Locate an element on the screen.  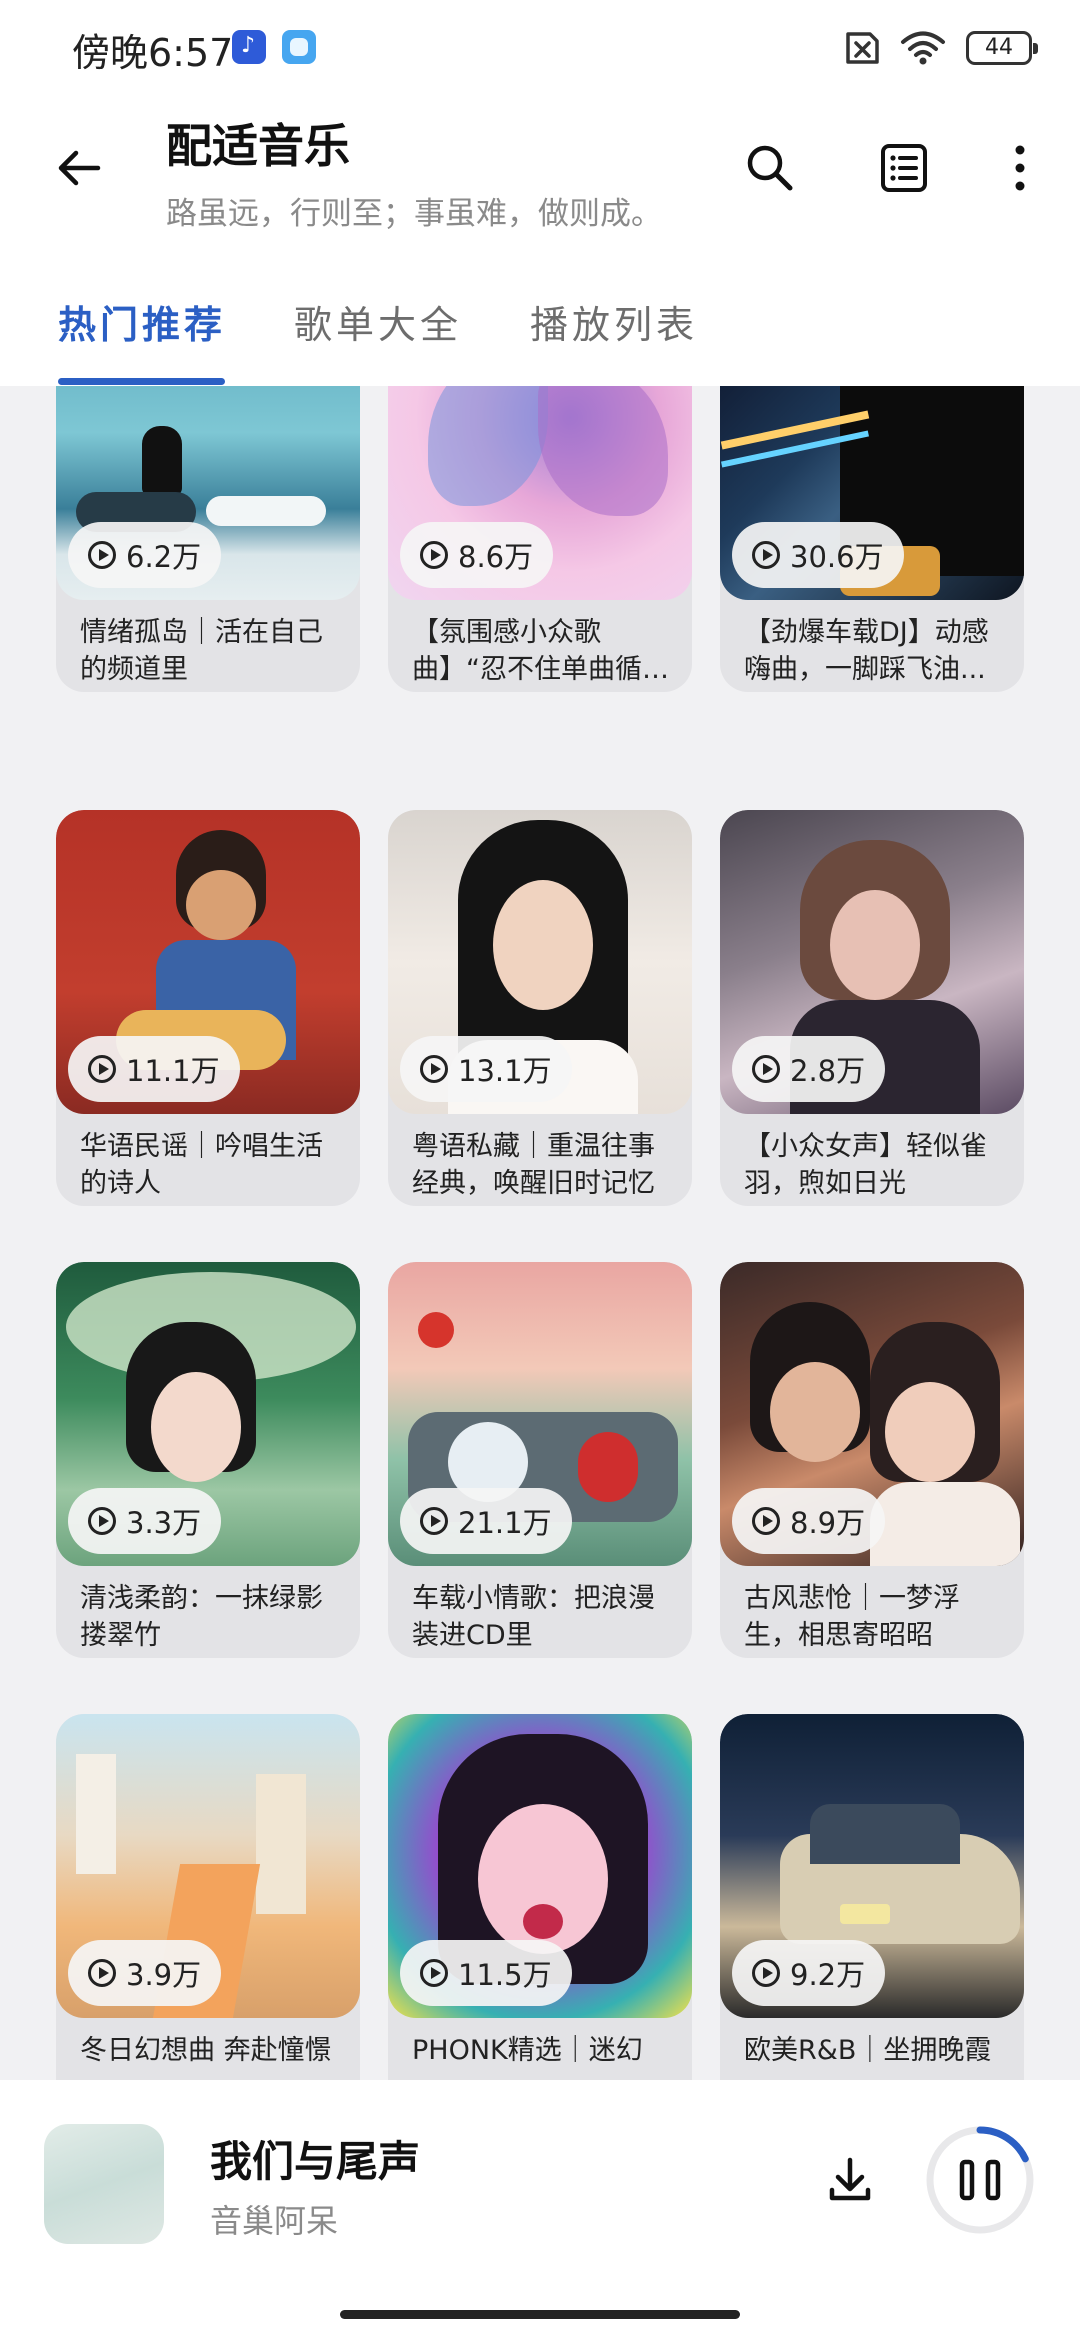
playlist-card: 6.2万 情绪孤岛｜活在自己的频道里 is located at coordinates (208, 539).